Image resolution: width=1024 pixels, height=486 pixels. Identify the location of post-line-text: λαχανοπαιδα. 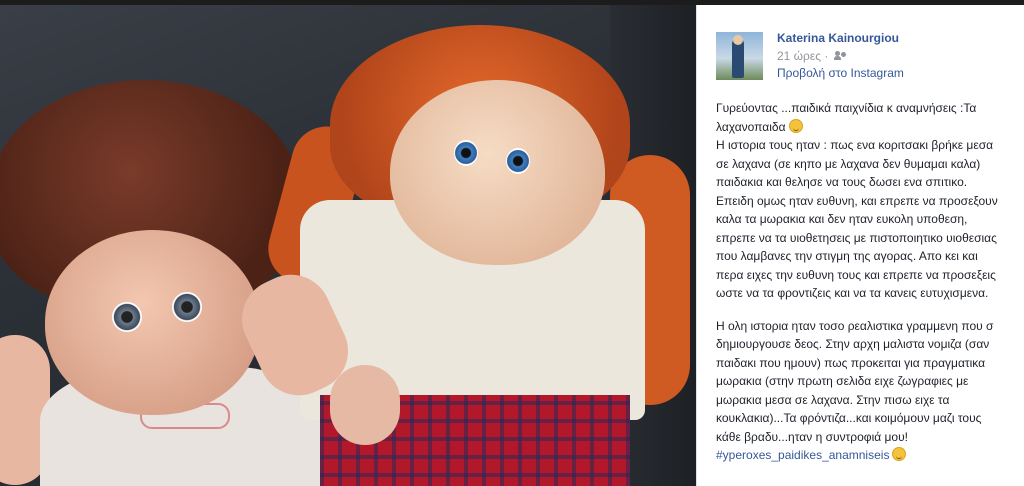
(751, 126).